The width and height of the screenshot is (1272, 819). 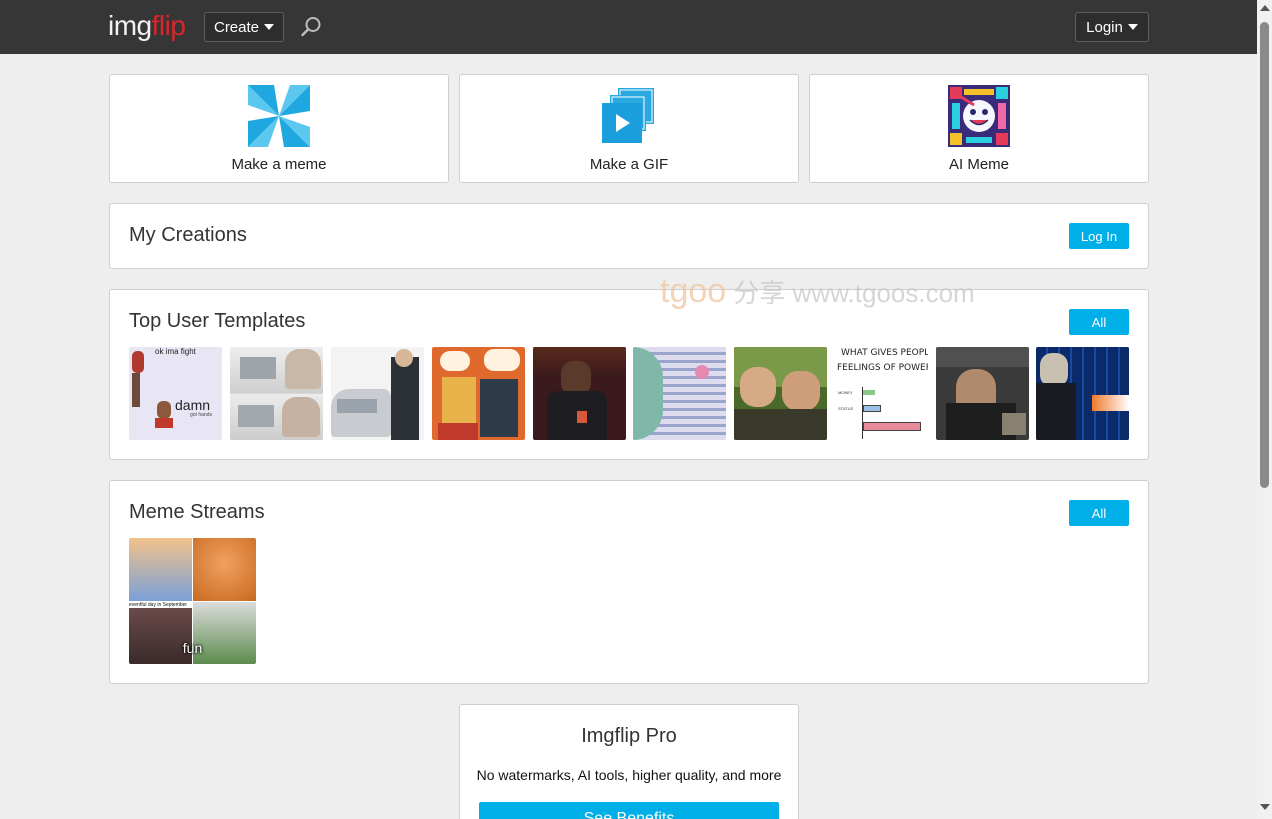 What do you see at coordinates (188, 235) in the screenshot?
I see `my-creations-title: My Creations` at bounding box center [188, 235].